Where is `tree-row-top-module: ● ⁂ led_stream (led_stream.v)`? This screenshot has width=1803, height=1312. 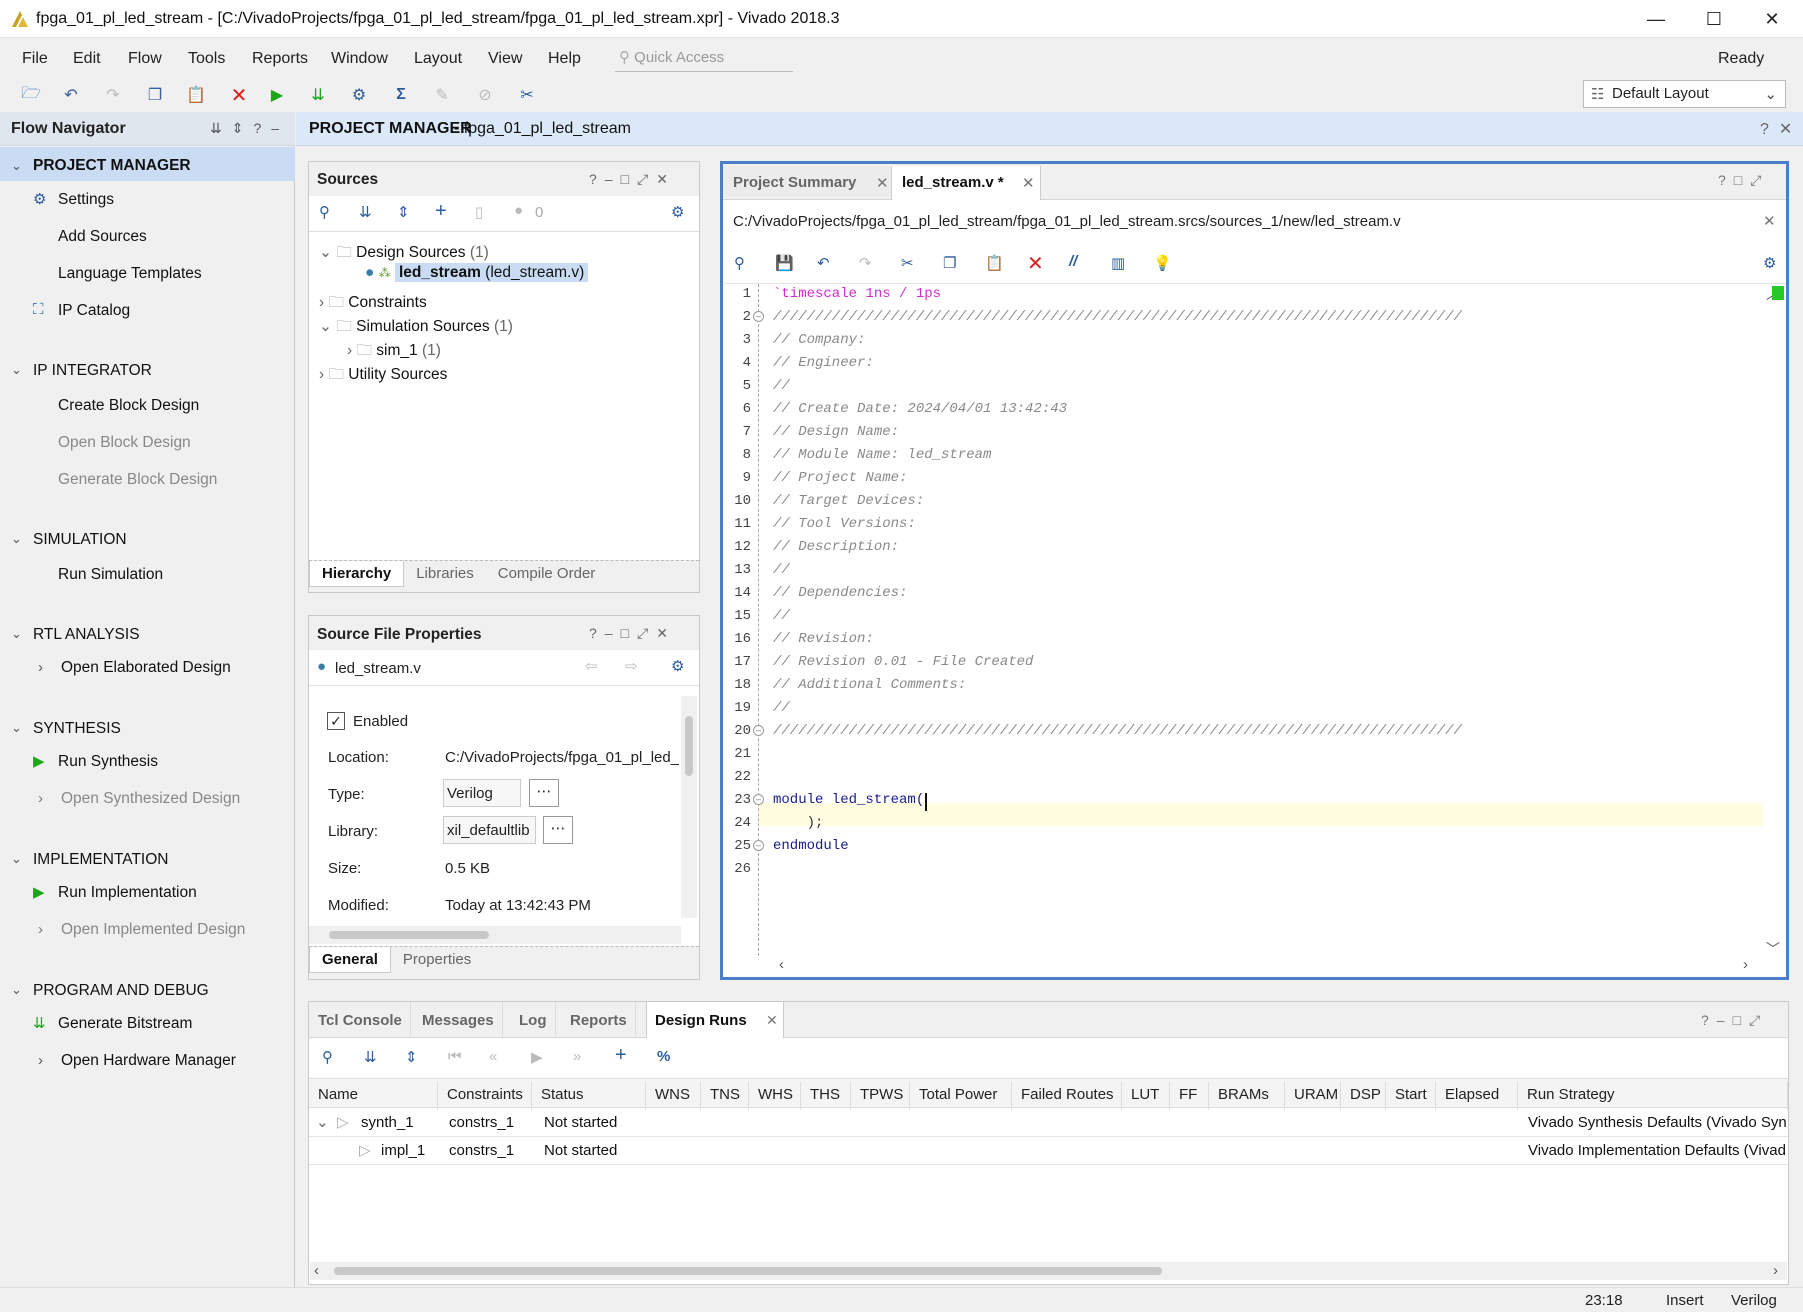
tree-row-top-module: ● ⁂ led_stream (led_stream.v) is located at coordinates (477, 272).